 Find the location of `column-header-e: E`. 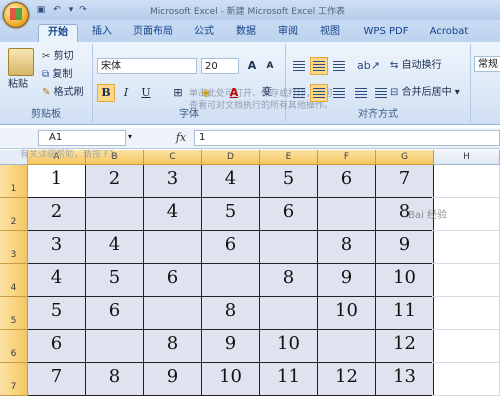

column-header-e: E is located at coordinates (289, 157).